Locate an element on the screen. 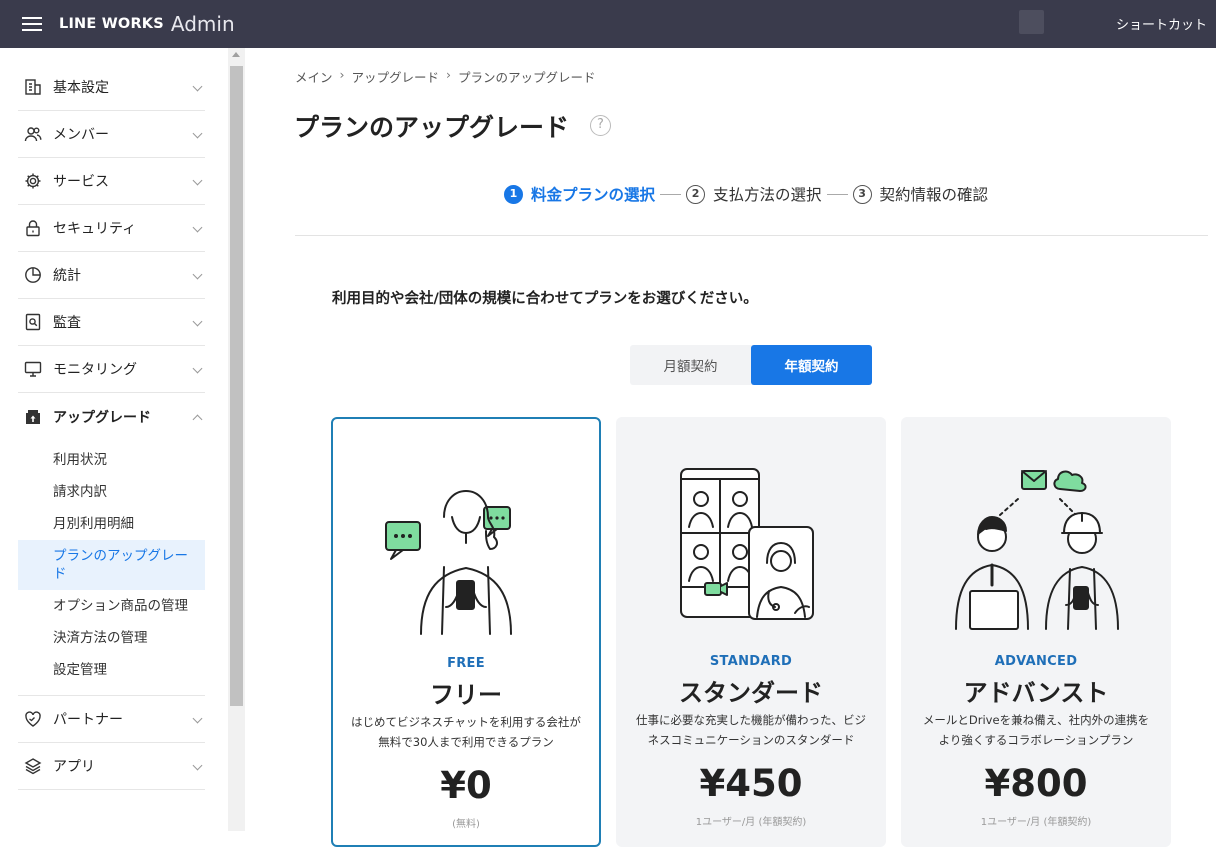 The width and height of the screenshot is (1216, 847). plan-description: はじめてビジネスチャットを利用する会社が無料で30人まで利用できるプラン is located at coordinates (466, 732).